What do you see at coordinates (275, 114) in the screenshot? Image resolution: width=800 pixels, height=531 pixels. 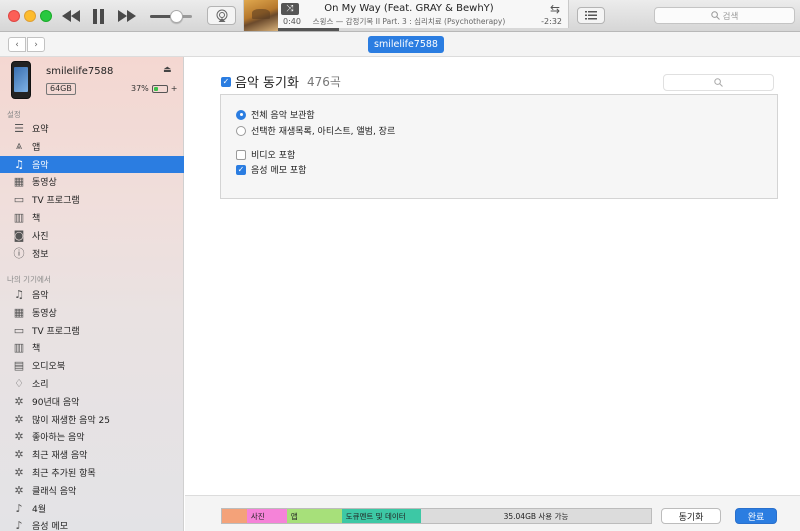 I see `option-entire-library: 전체 음악 보관함` at bounding box center [275, 114].